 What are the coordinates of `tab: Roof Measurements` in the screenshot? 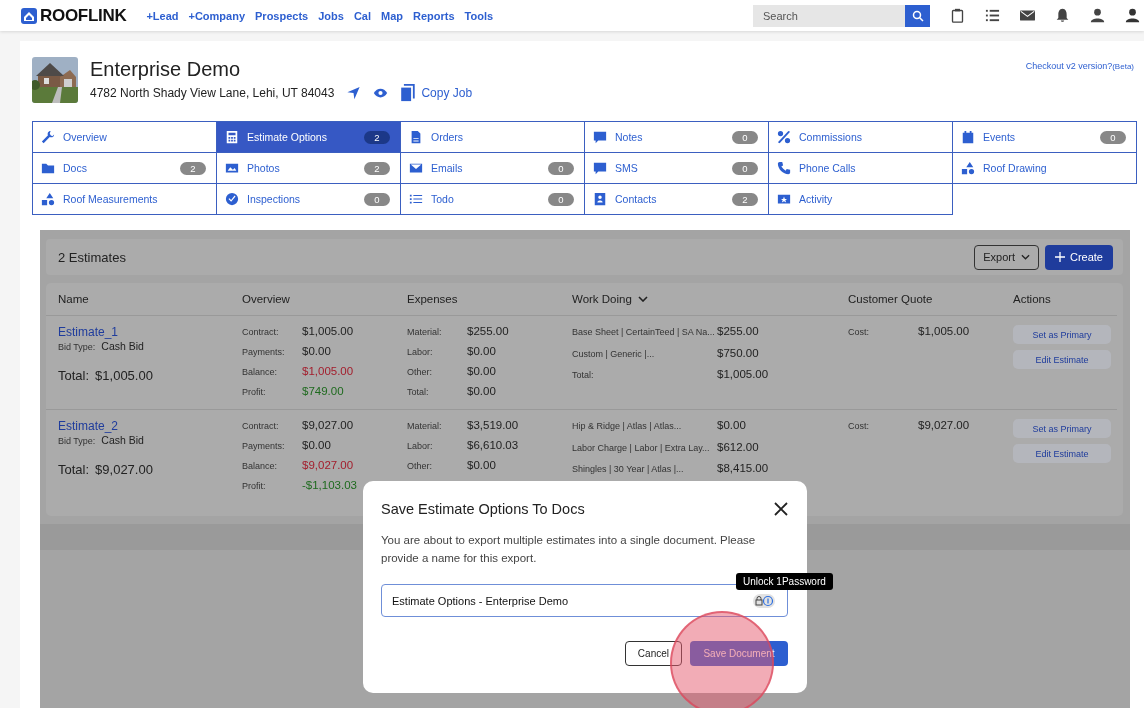 It's located at (124, 199).